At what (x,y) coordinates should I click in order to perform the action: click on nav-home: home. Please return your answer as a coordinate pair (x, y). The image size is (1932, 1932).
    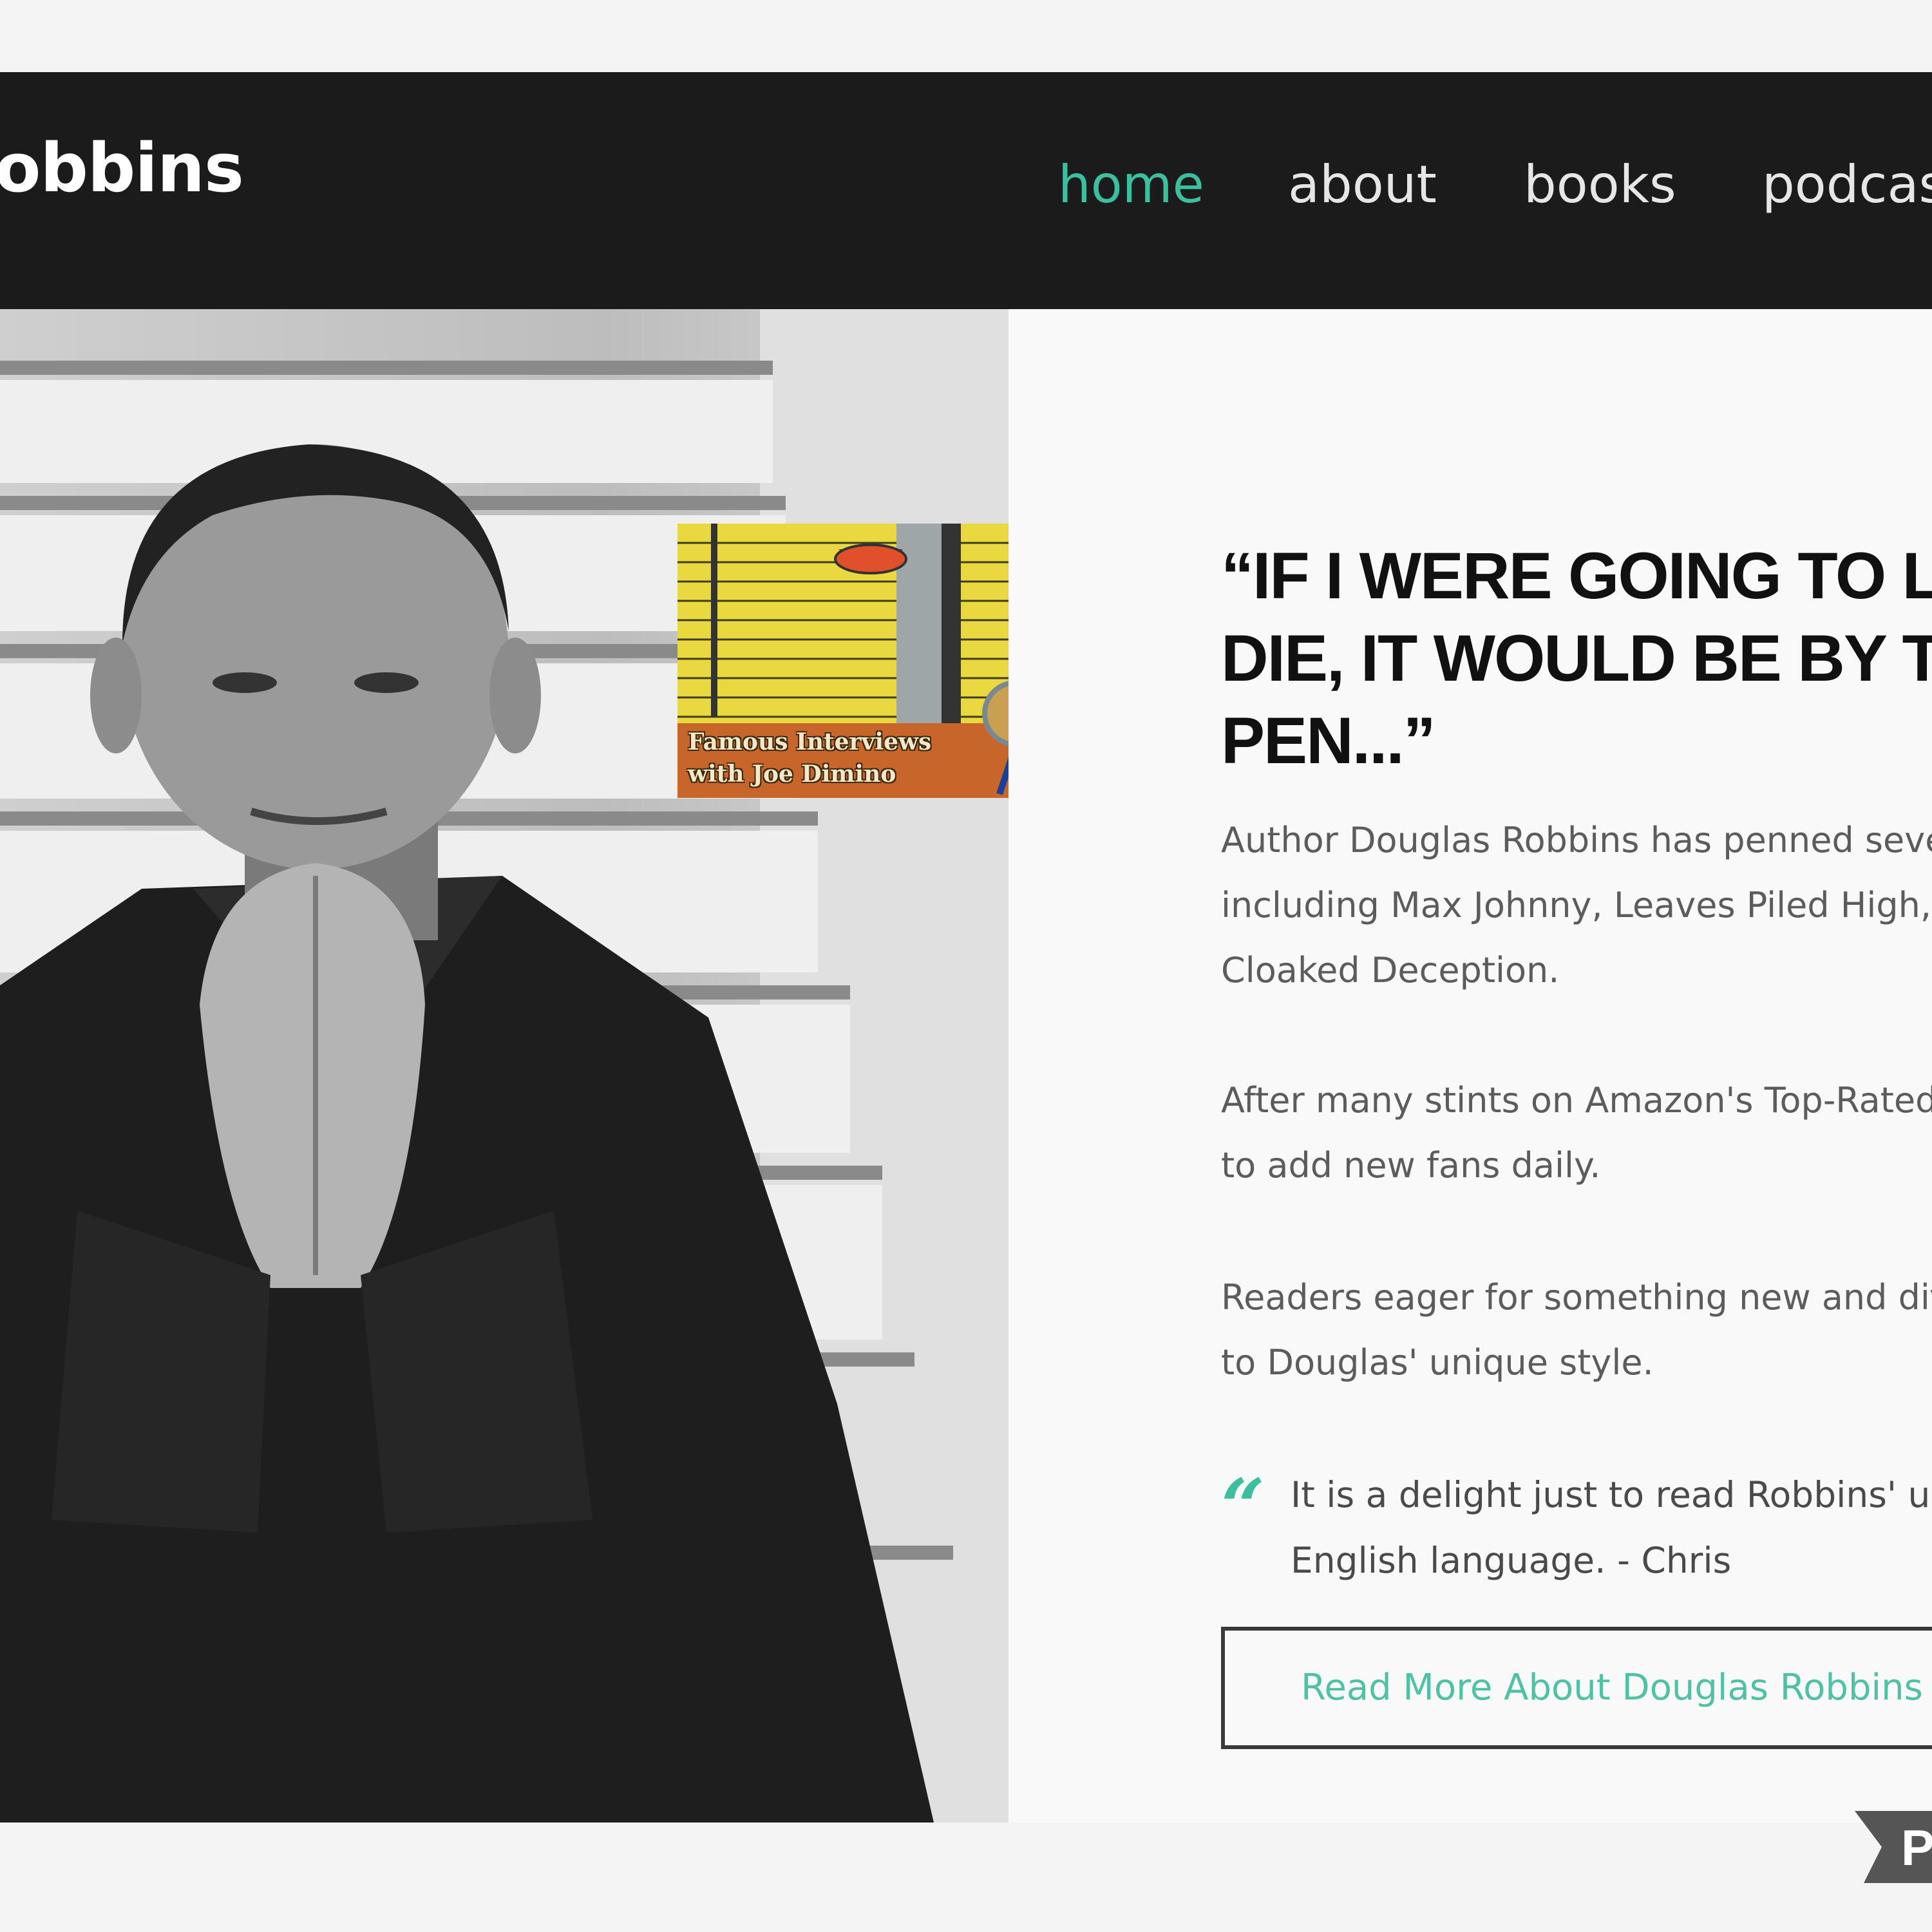
    Looking at the image, I should click on (1131, 184).